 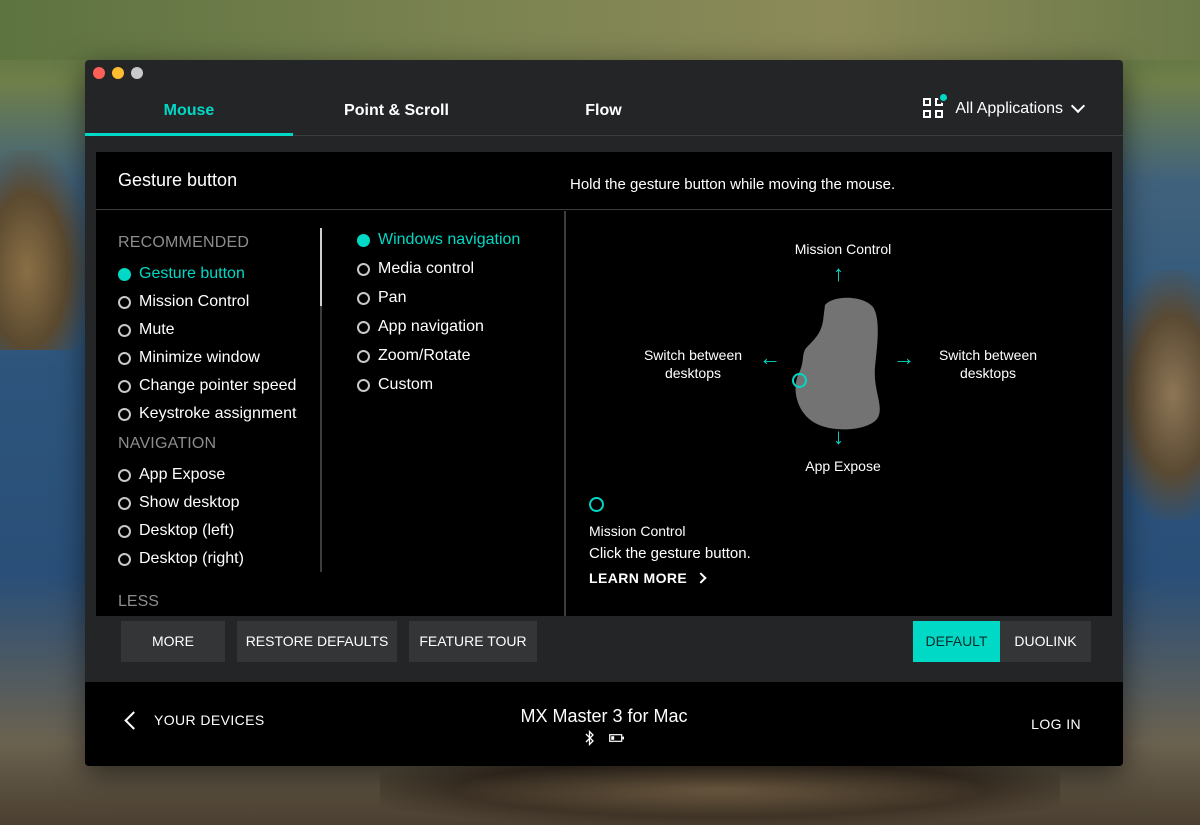 I want to click on tab-flow: Flow, so click(x=603, y=113).